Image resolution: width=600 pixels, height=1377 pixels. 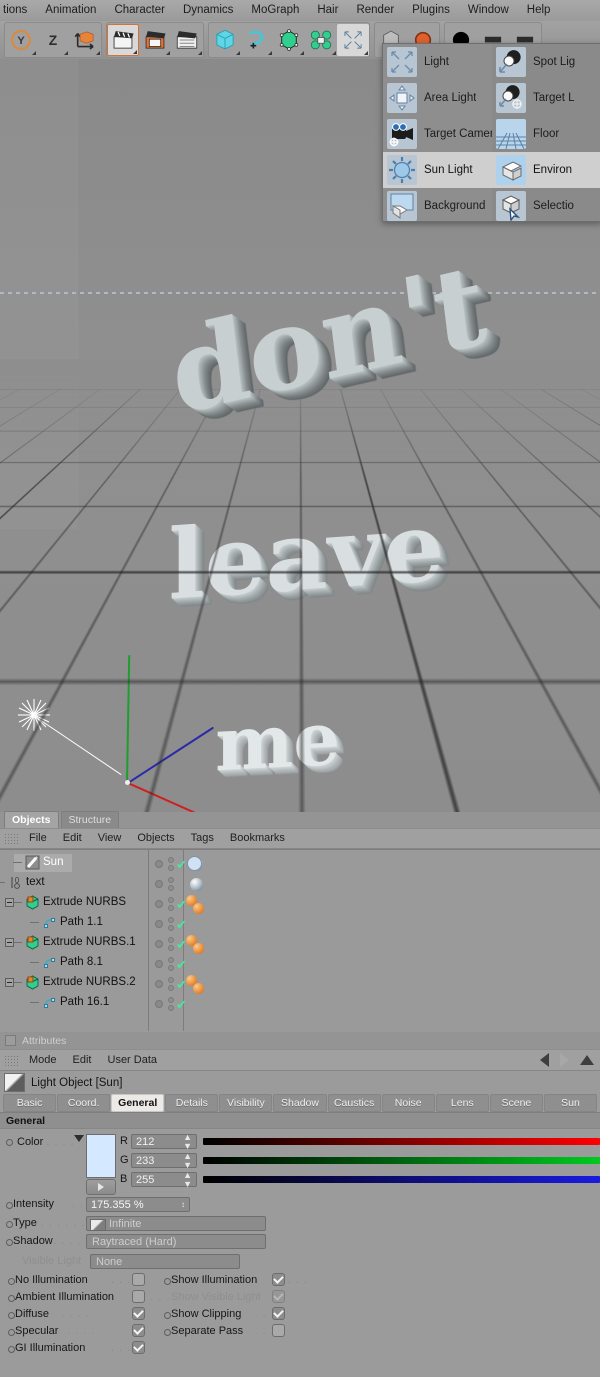 What do you see at coordinates (375, 10) in the screenshot?
I see `menu-item-render: Render` at bounding box center [375, 10].